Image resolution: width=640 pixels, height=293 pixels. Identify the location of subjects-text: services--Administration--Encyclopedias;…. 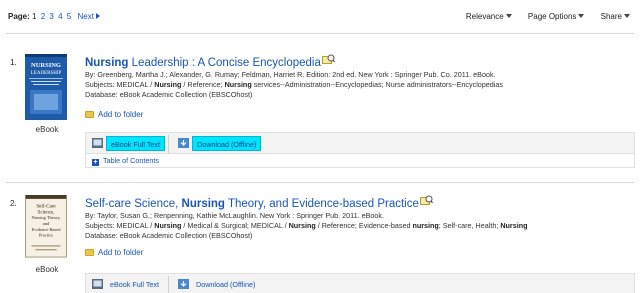
(377, 84).